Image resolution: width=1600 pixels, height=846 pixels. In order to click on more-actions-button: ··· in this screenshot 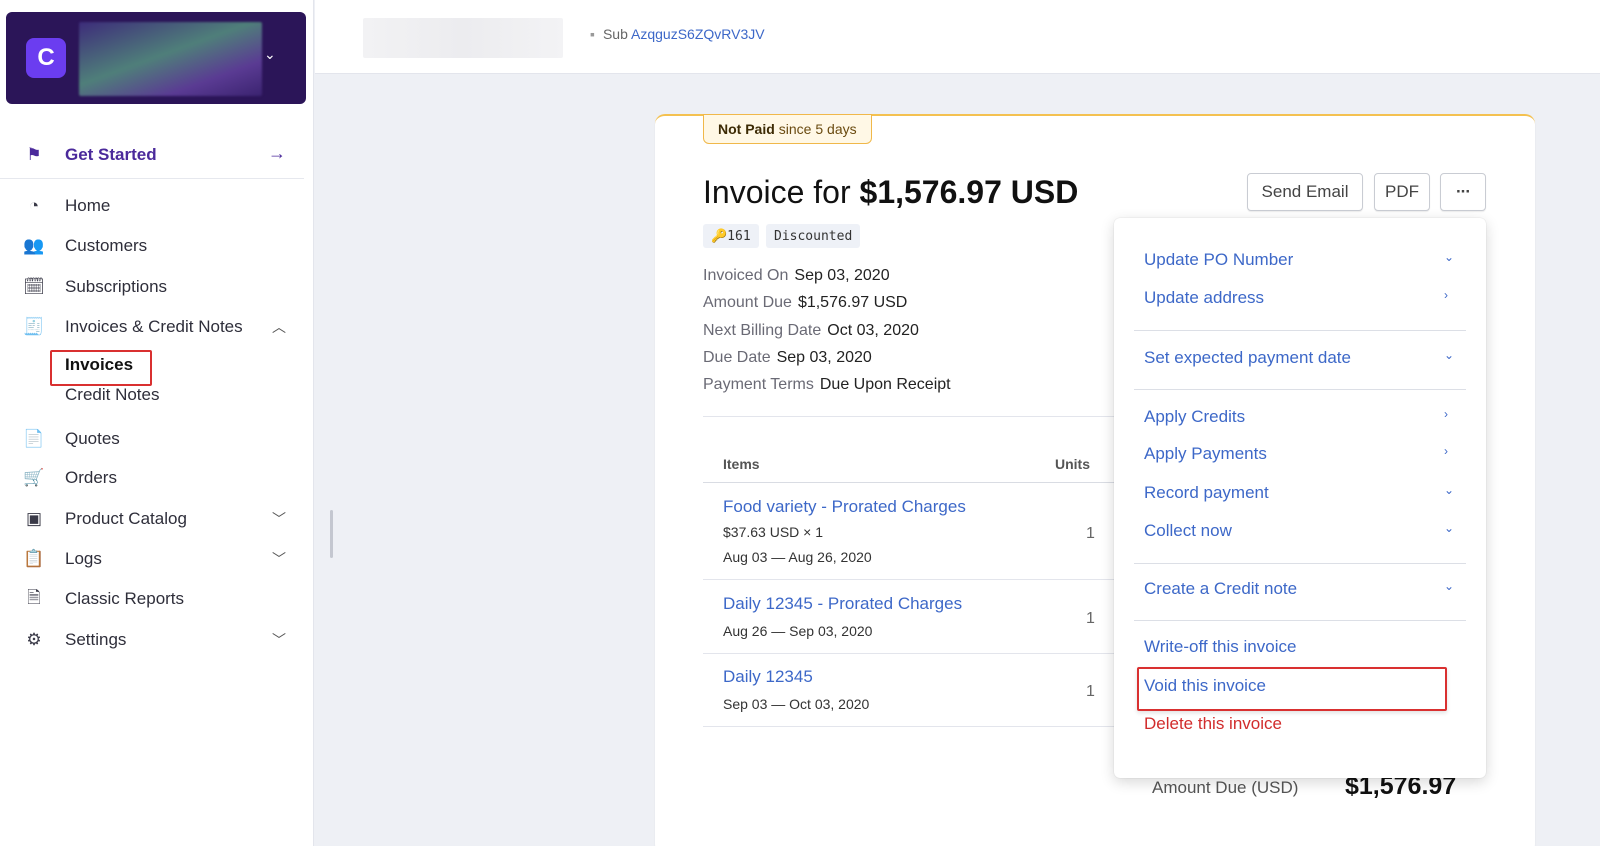, I will do `click(1463, 192)`.